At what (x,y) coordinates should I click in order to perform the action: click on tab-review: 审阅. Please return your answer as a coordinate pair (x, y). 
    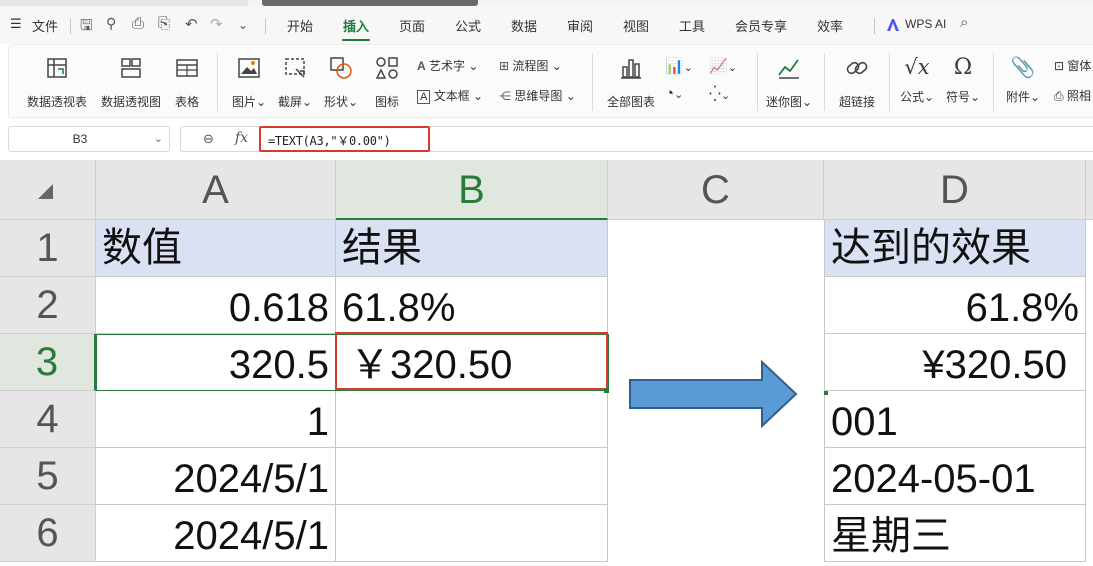
    Looking at the image, I should click on (580, 25).